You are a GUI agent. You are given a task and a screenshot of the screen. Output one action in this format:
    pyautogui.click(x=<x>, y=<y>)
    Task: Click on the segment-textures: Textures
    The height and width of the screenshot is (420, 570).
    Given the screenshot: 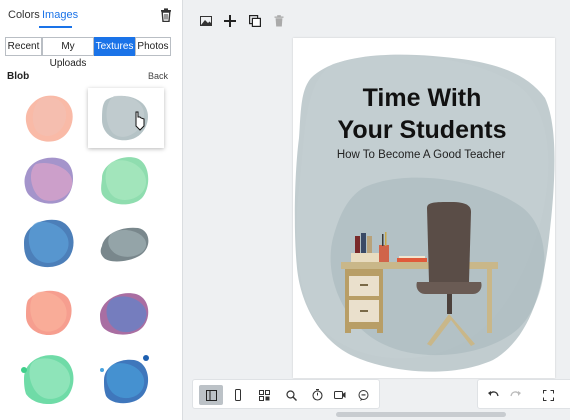 What is the action you would take?
    pyautogui.click(x=114, y=46)
    